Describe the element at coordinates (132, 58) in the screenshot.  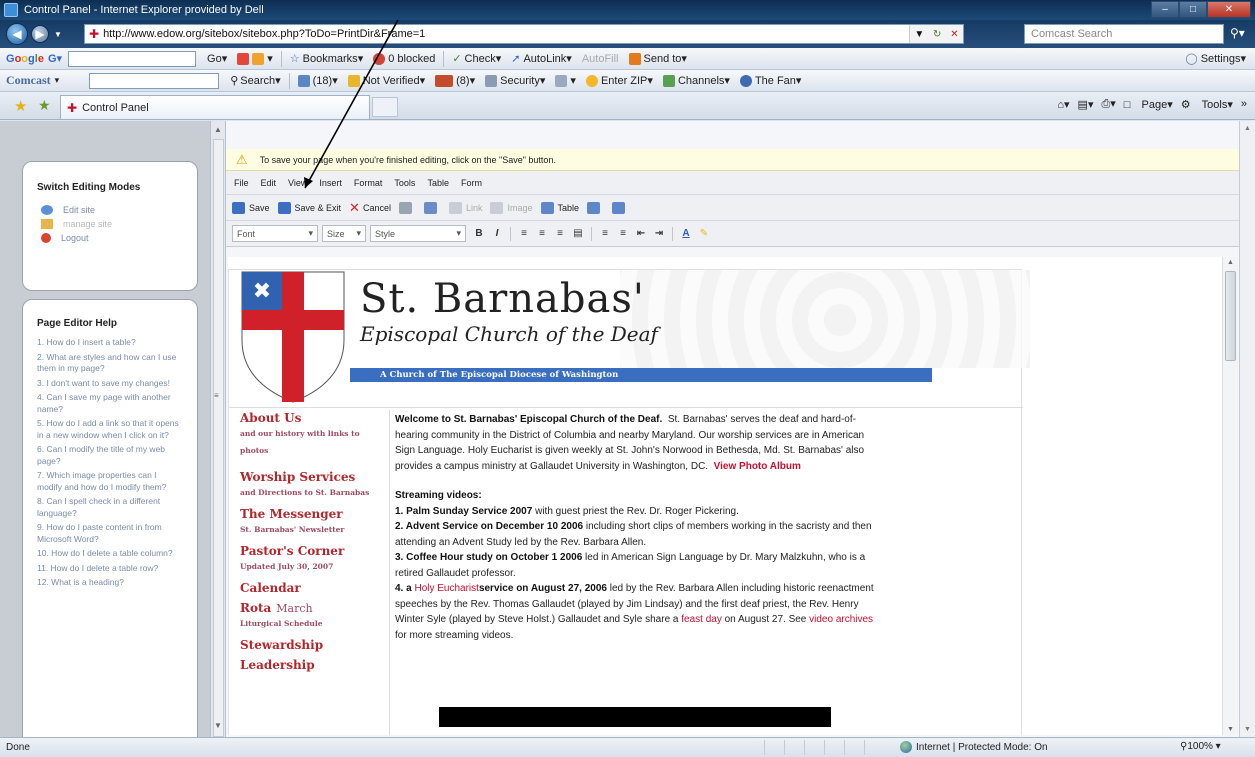
I see `google-search-input` at that location.